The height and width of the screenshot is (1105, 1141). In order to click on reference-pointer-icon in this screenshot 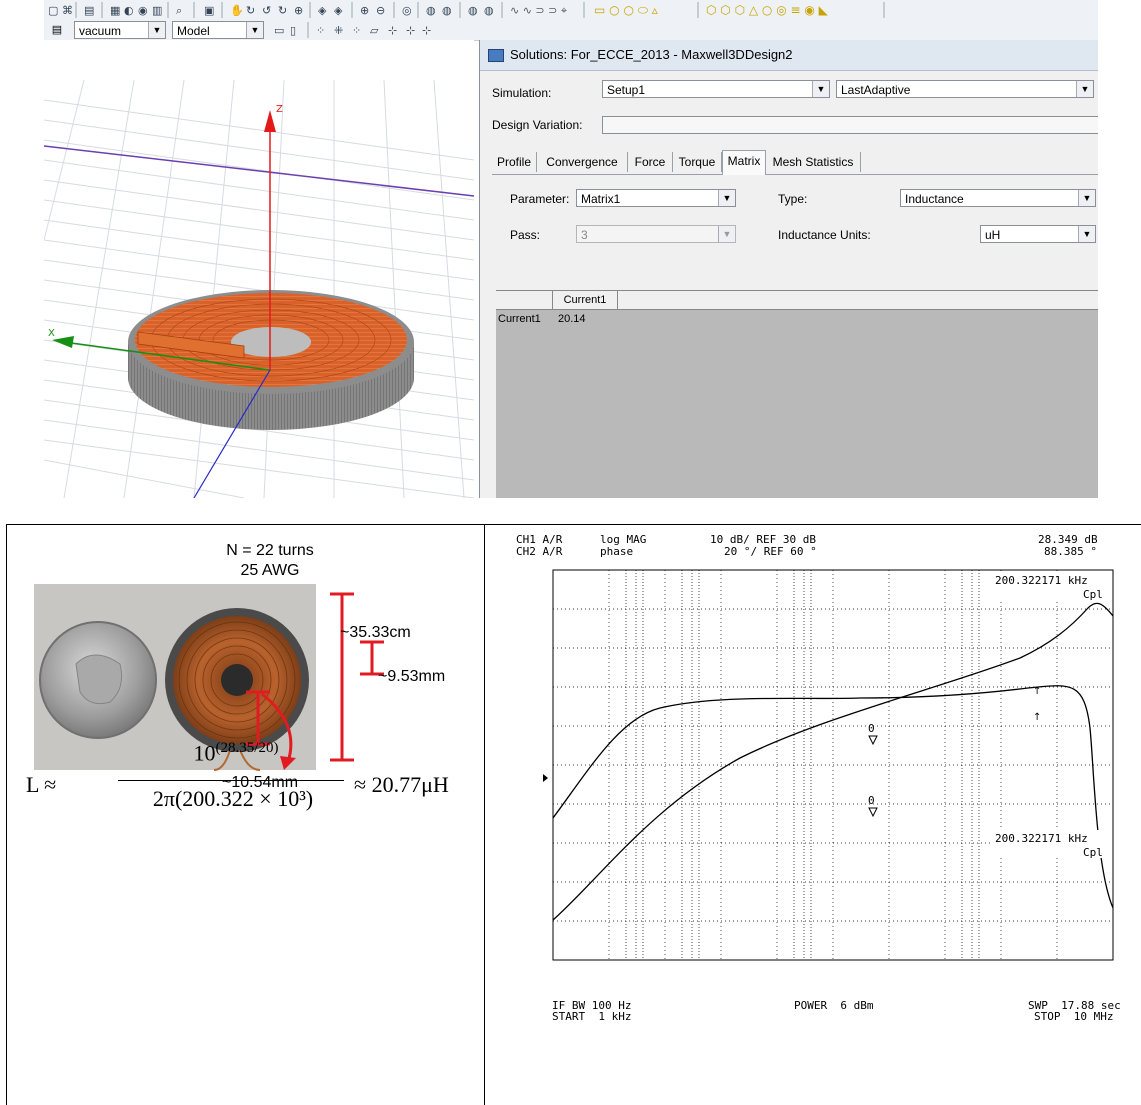, I will do `click(545, 778)`.